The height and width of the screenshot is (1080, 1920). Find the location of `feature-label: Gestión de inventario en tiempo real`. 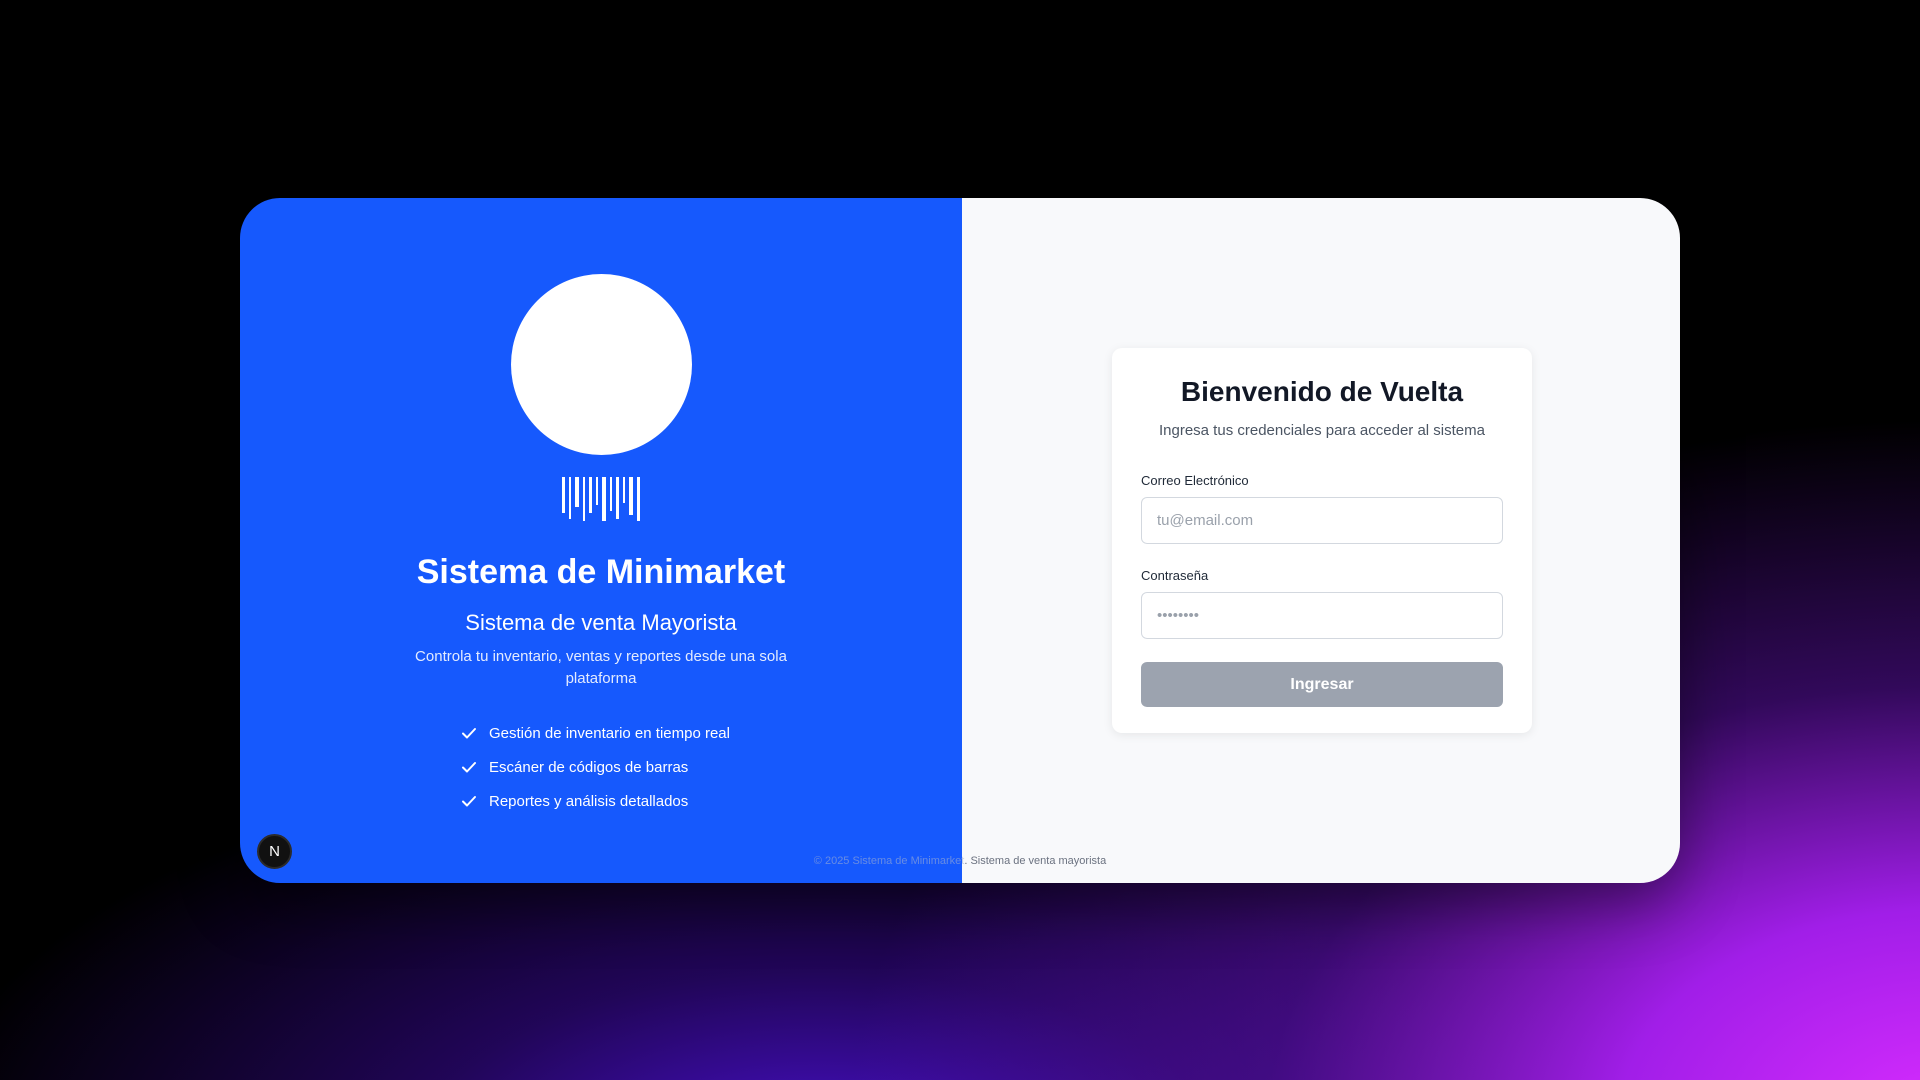

feature-label: Gestión de inventario en tiempo real is located at coordinates (609, 733).